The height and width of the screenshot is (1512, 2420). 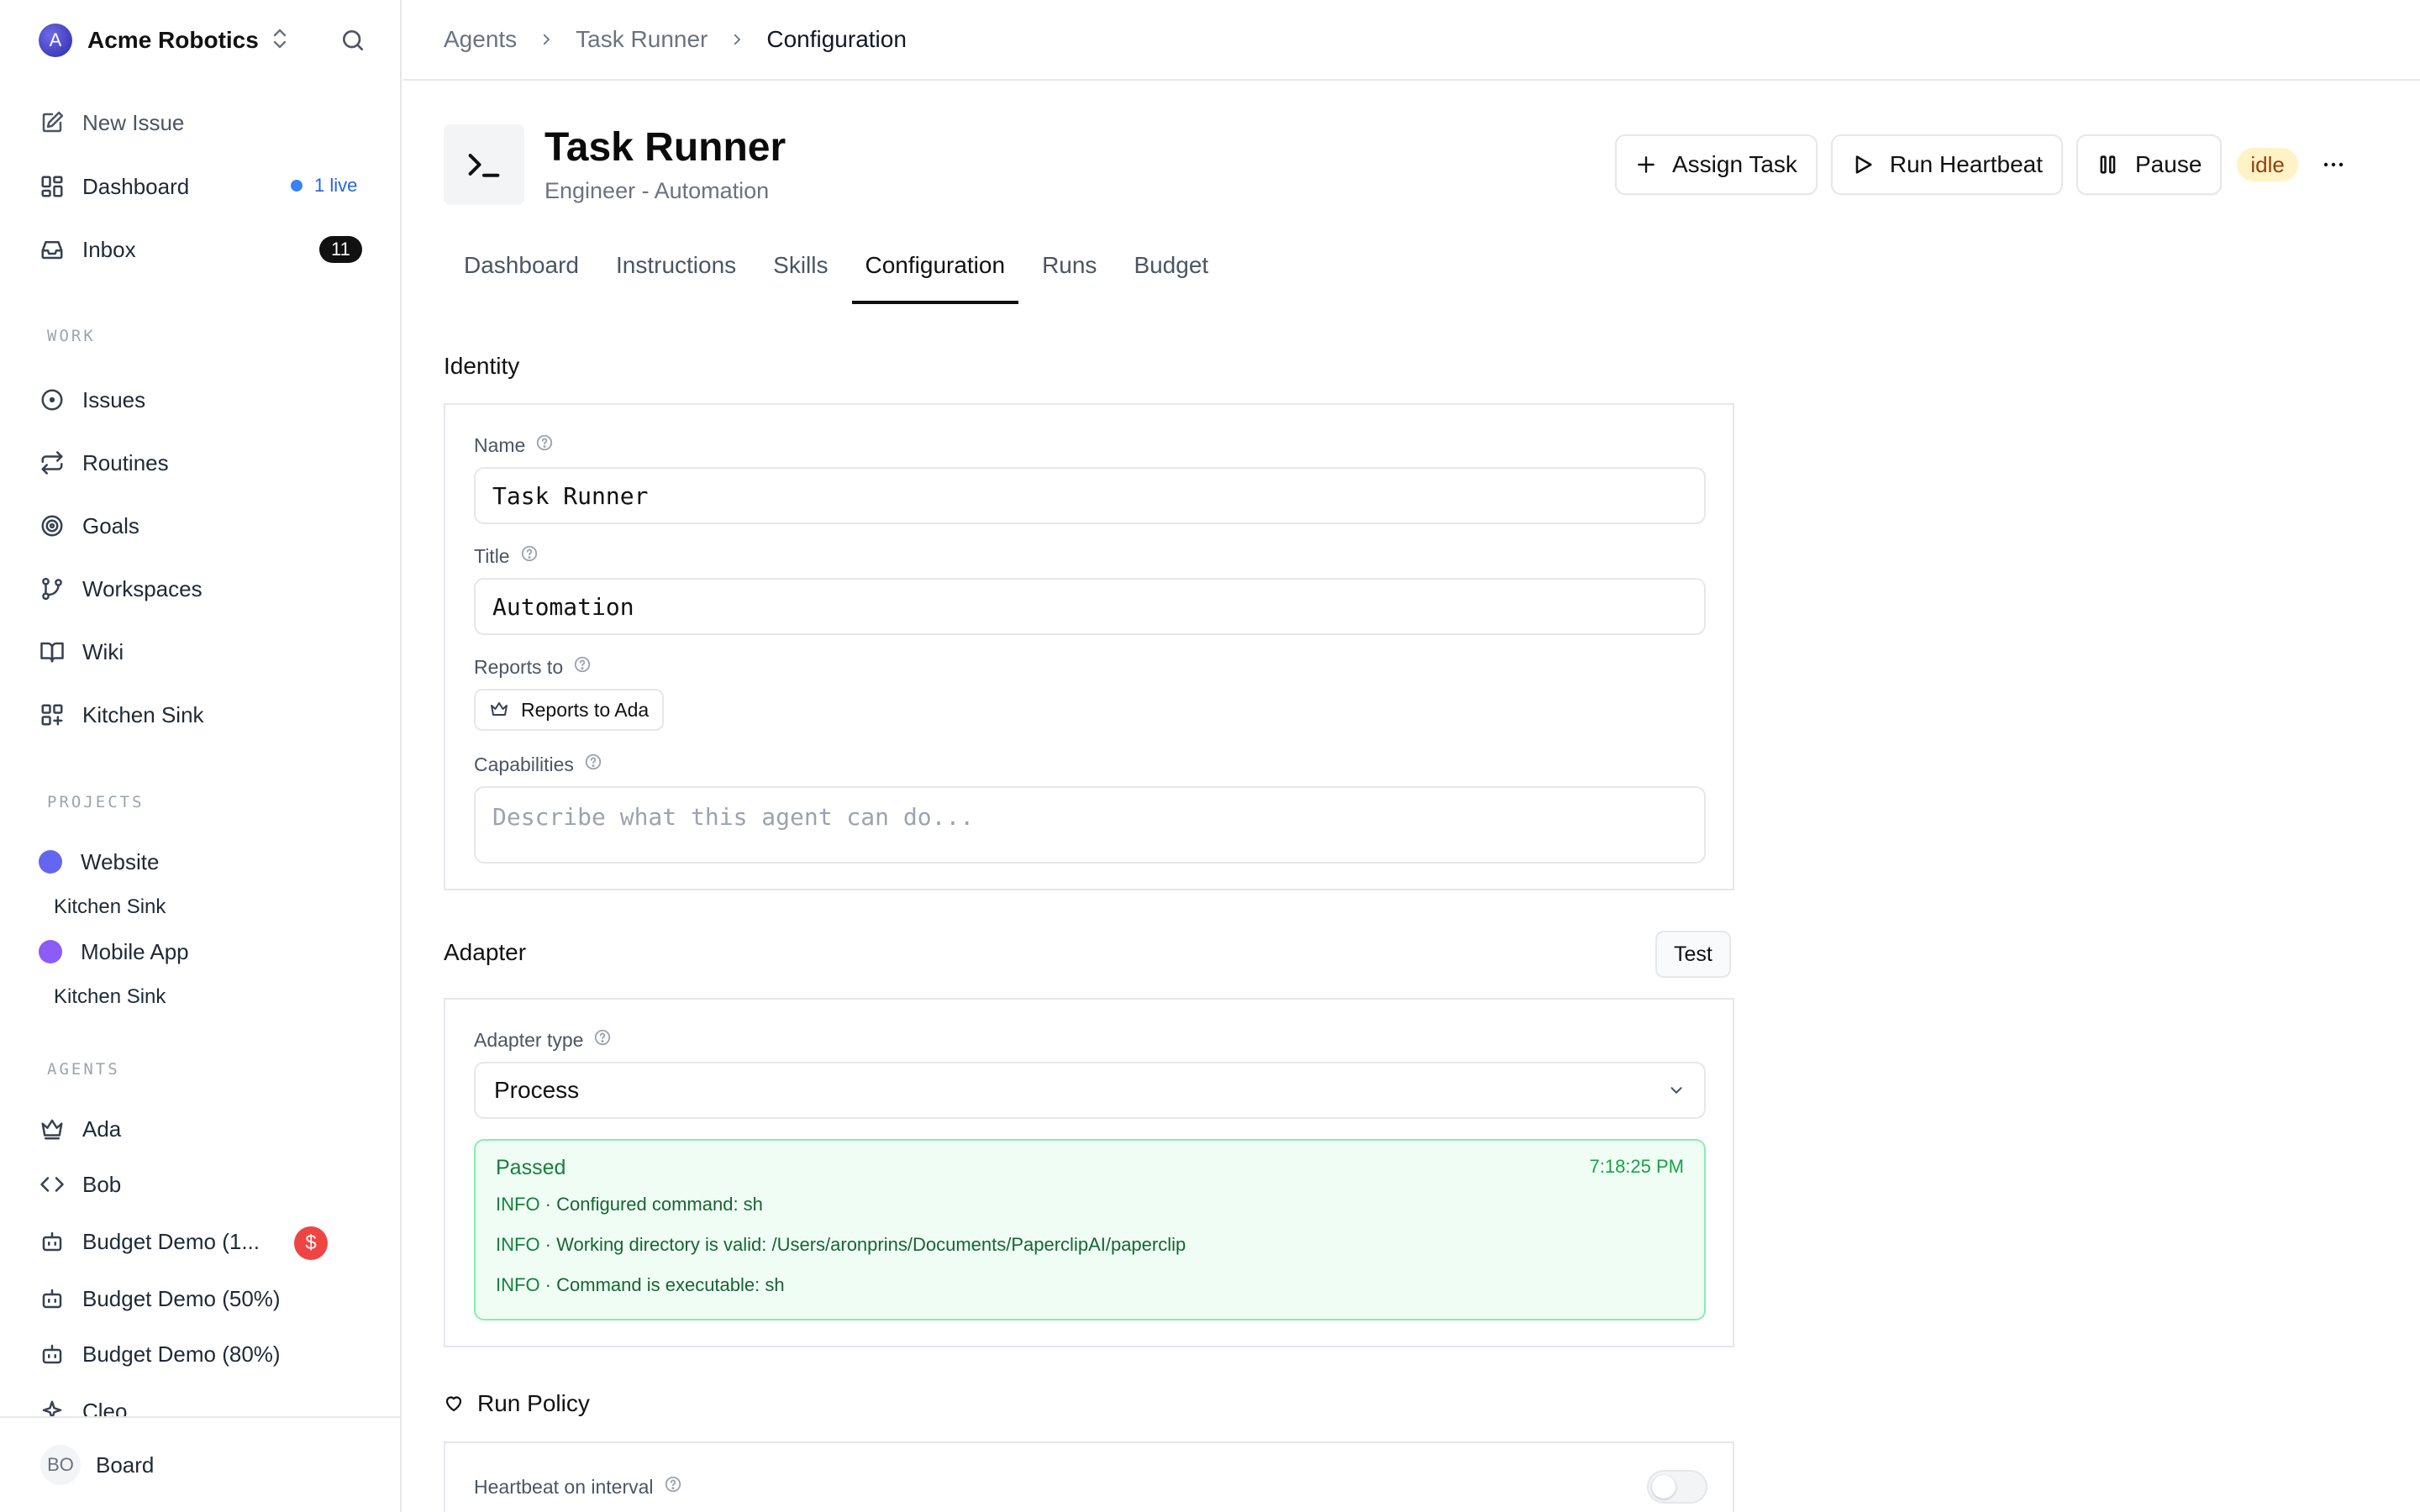 I want to click on sidebar-item-issues: Issues, so click(x=92, y=400).